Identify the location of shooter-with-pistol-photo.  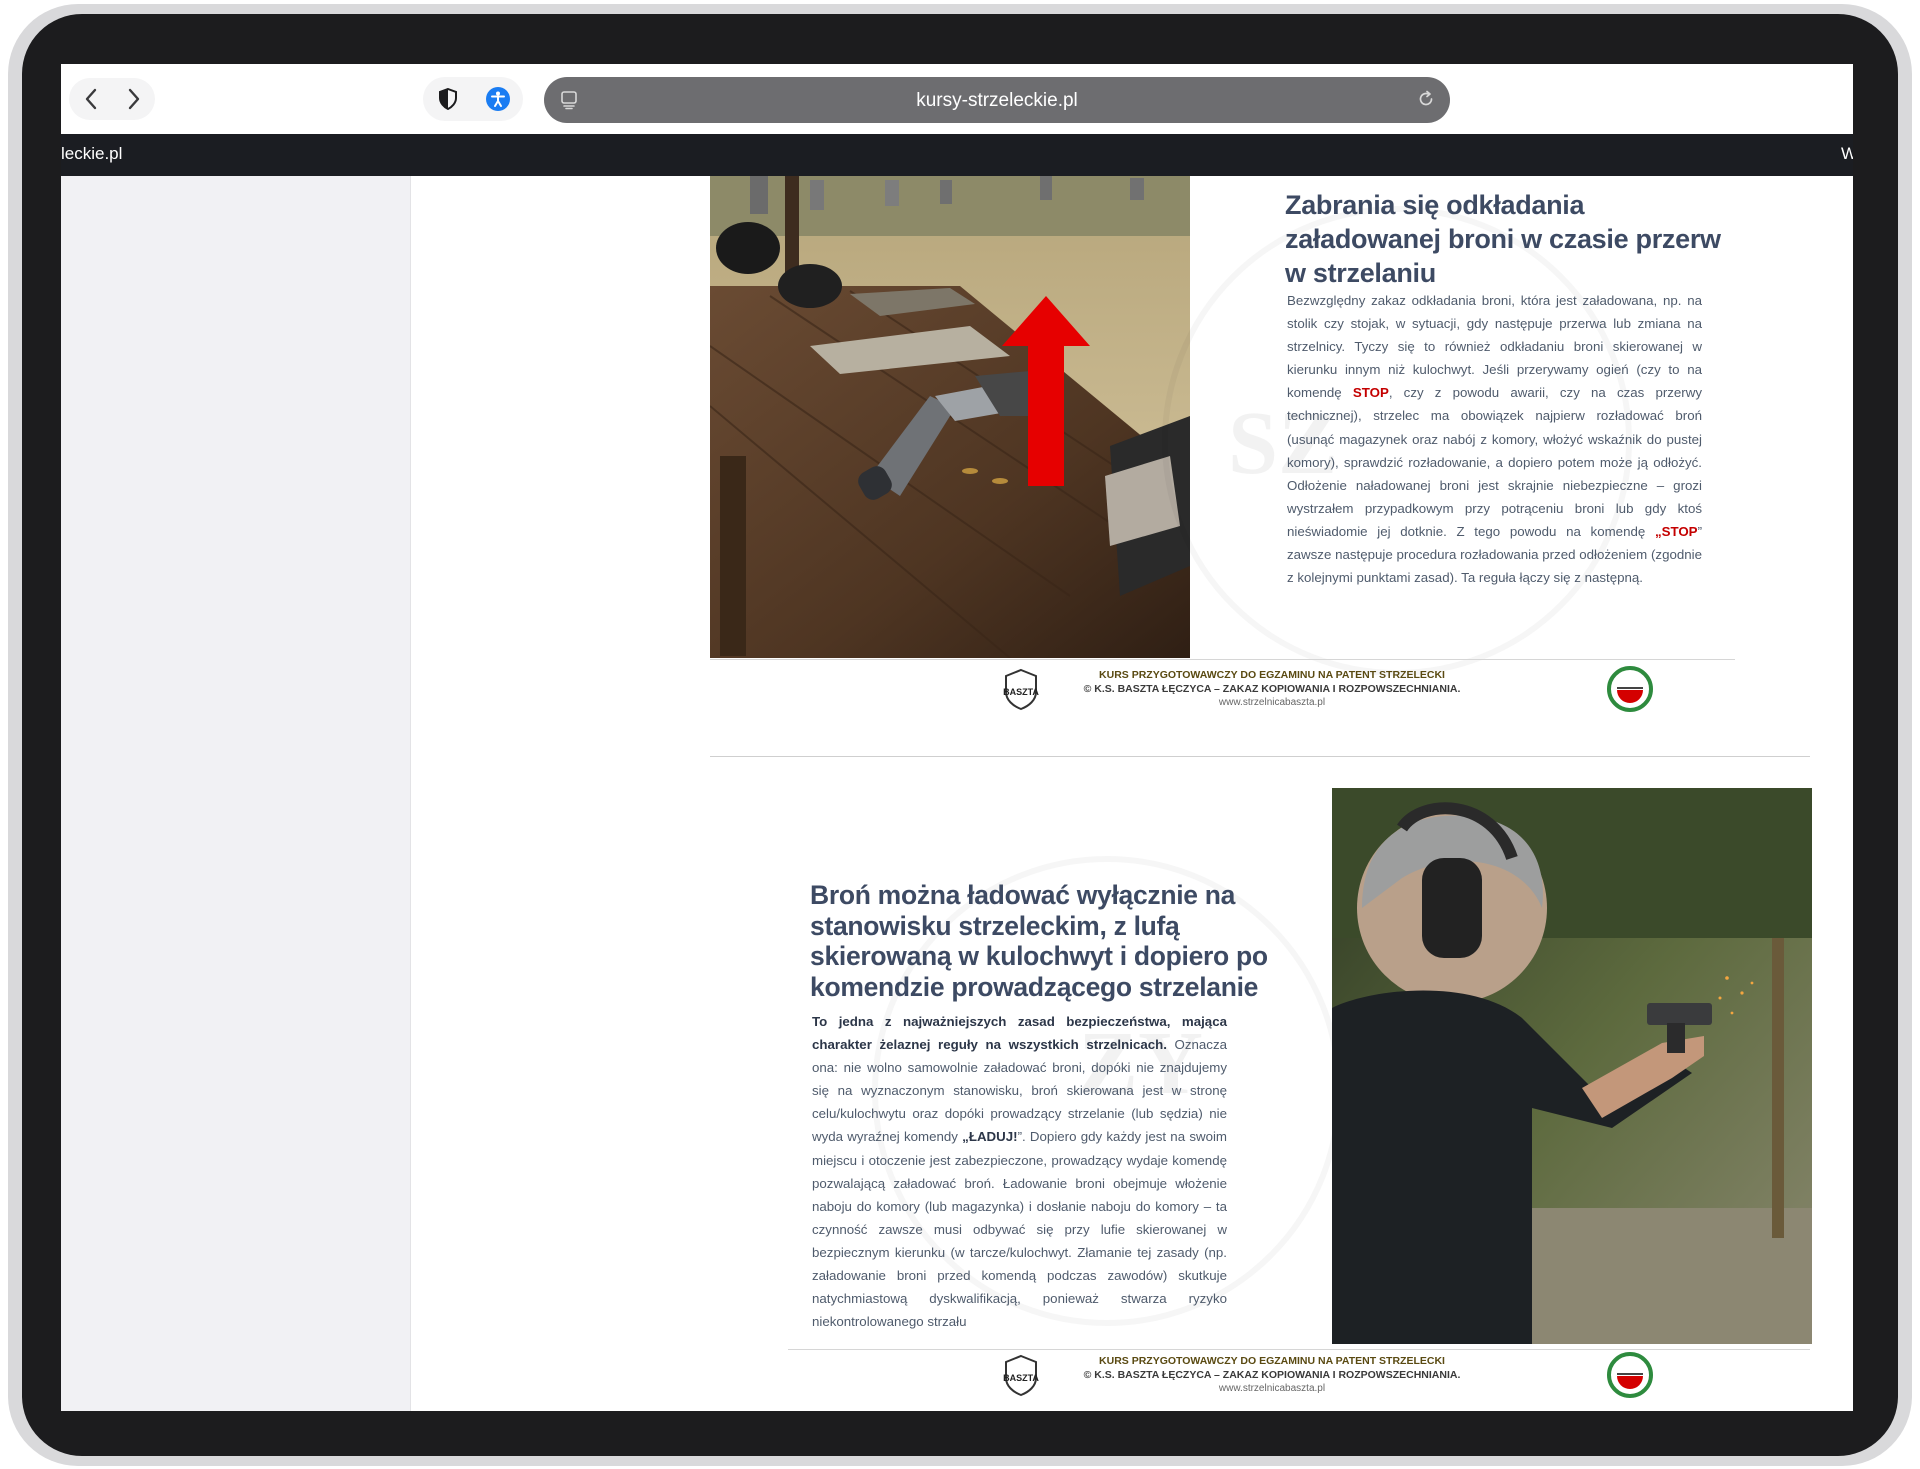
(1572, 1066).